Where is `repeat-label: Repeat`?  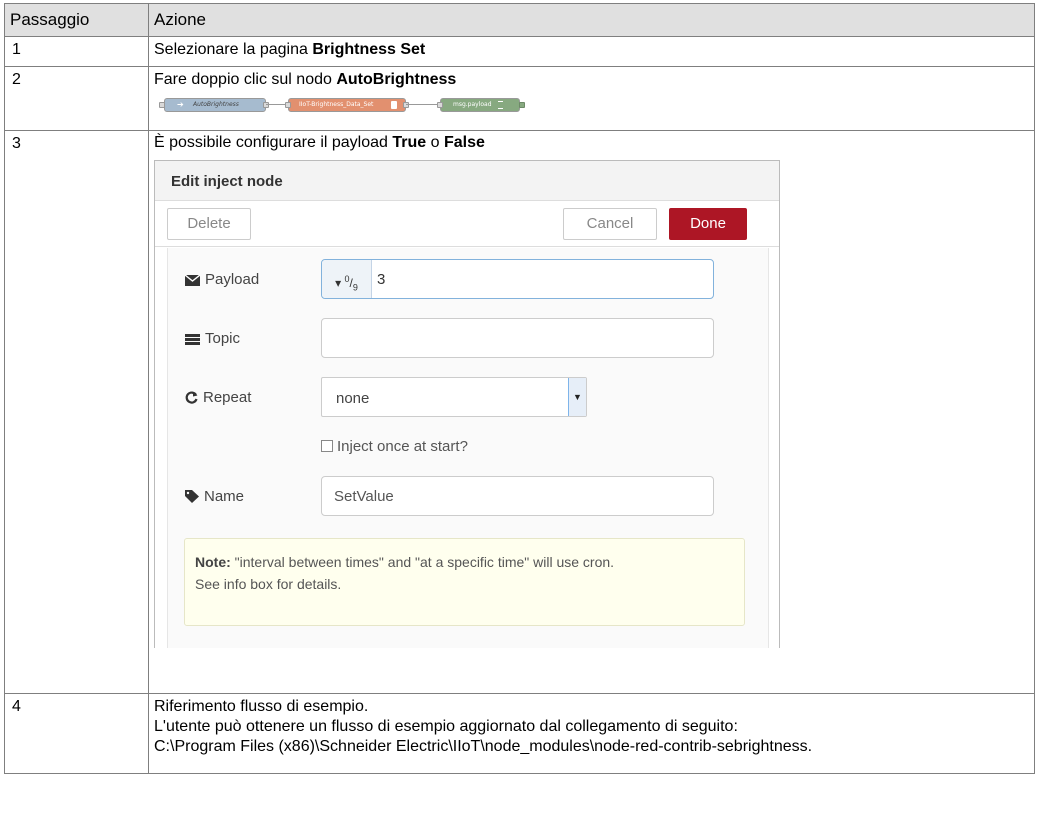 repeat-label: Repeat is located at coordinates (218, 398).